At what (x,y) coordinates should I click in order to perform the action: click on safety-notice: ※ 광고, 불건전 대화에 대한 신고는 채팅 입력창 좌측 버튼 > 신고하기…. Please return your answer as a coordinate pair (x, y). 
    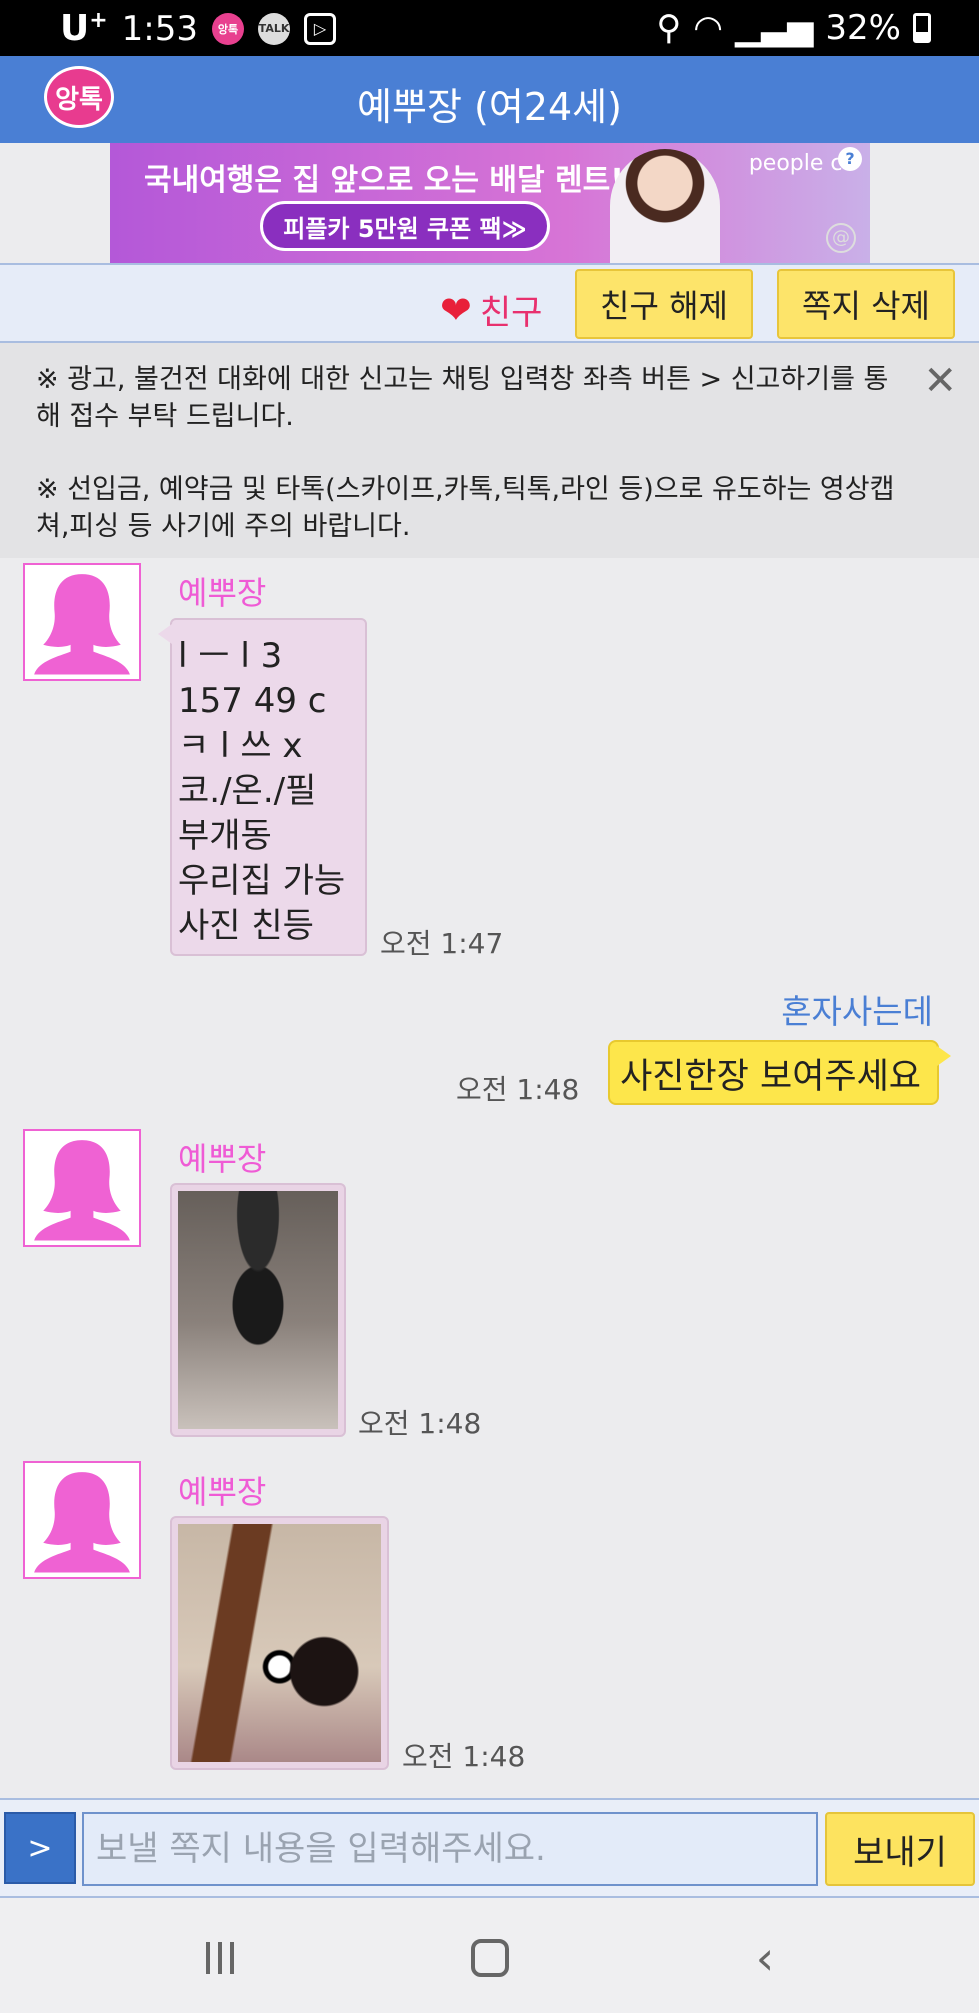
    Looking at the image, I should click on (489, 450).